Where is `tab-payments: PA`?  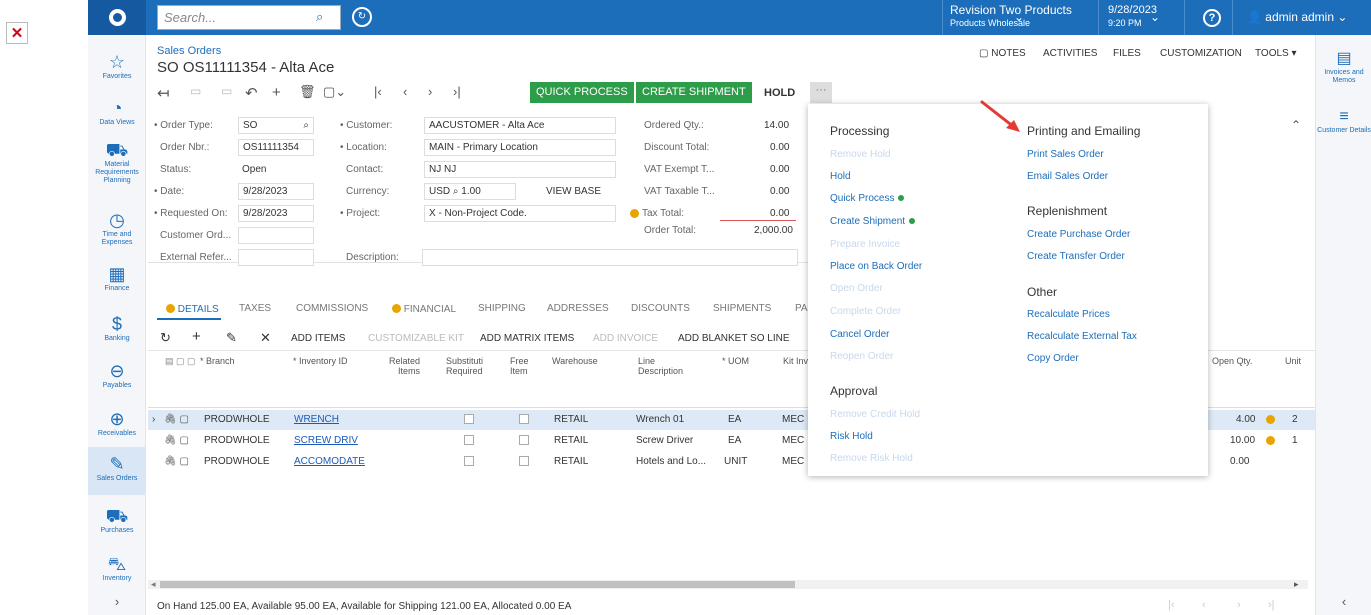
tab-payments: PA is located at coordinates (801, 308).